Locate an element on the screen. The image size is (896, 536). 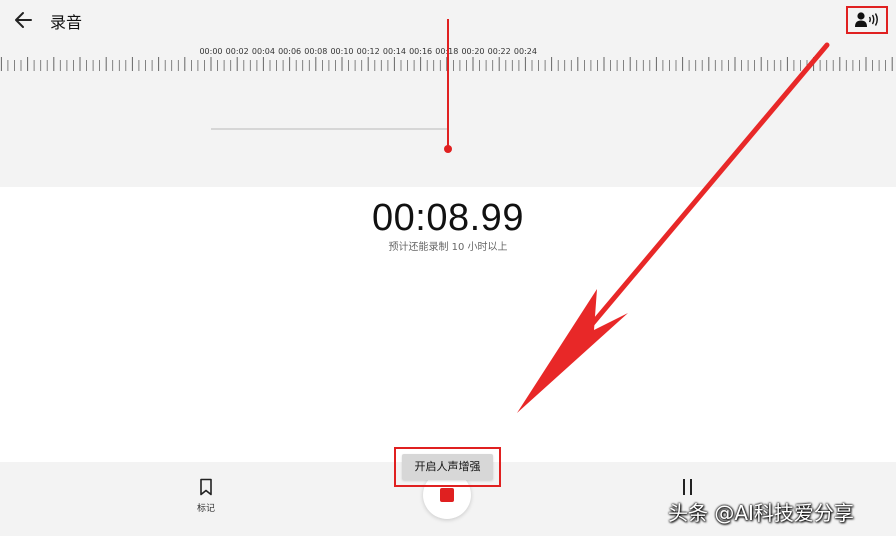
arrow-left-icon is located at coordinates (23, 20).